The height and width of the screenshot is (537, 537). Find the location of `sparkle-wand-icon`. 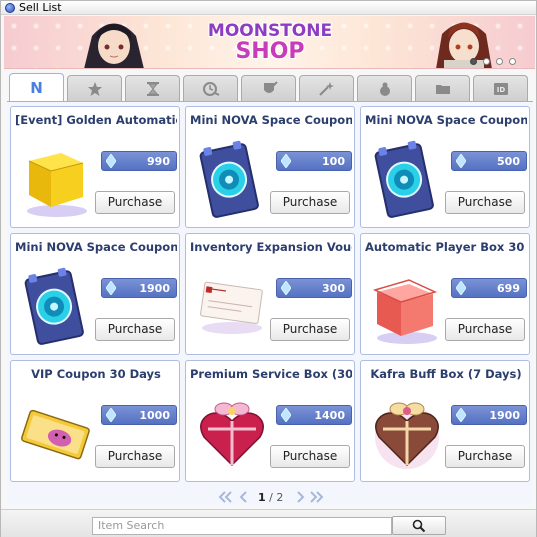

sparkle-wand-icon is located at coordinates (326, 88).